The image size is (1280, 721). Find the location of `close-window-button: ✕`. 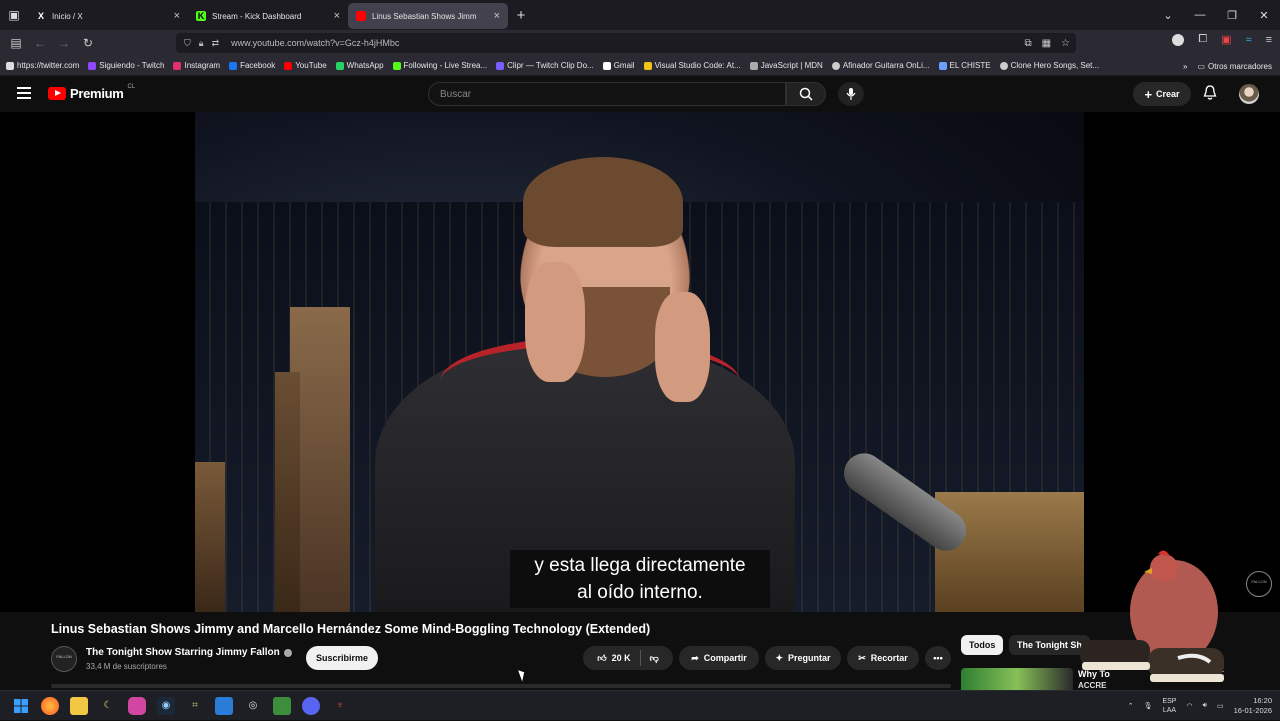

close-window-button: ✕ is located at coordinates (1264, 15).